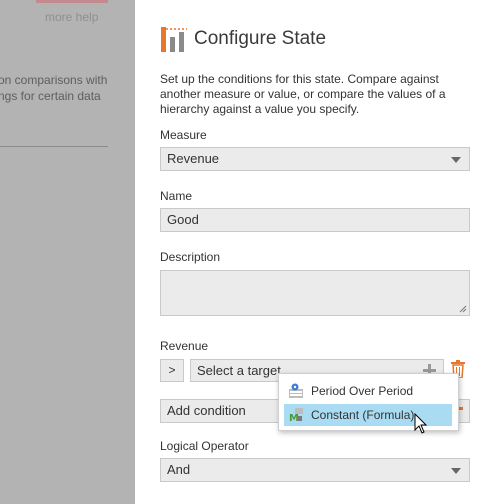 The width and height of the screenshot is (493, 504). I want to click on operator-button: >, so click(172, 370).